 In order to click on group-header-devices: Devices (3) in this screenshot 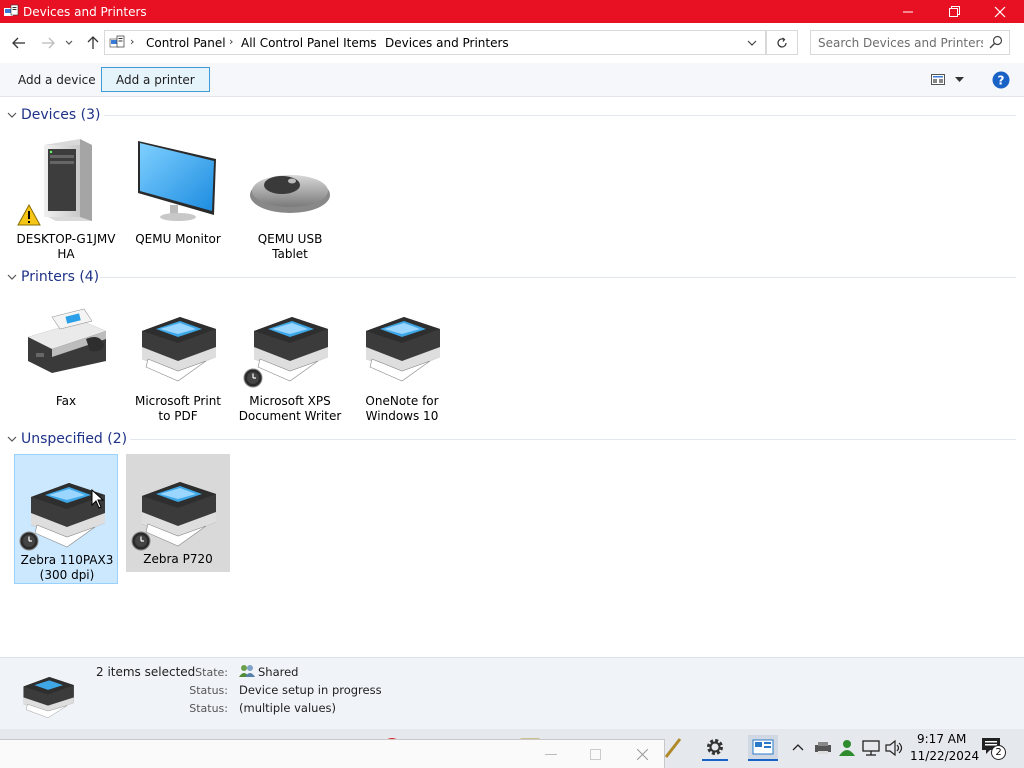, I will do `click(512, 116)`.